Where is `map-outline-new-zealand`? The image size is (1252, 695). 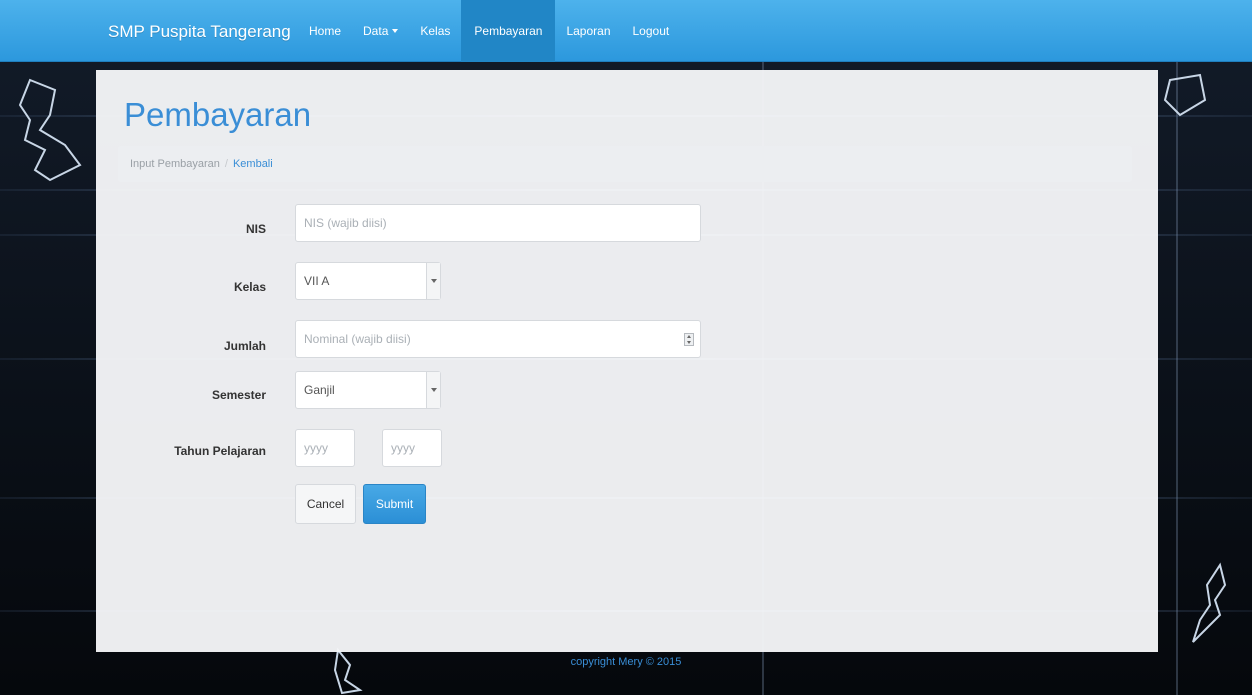 map-outline-new-zealand is located at coordinates (1209, 602).